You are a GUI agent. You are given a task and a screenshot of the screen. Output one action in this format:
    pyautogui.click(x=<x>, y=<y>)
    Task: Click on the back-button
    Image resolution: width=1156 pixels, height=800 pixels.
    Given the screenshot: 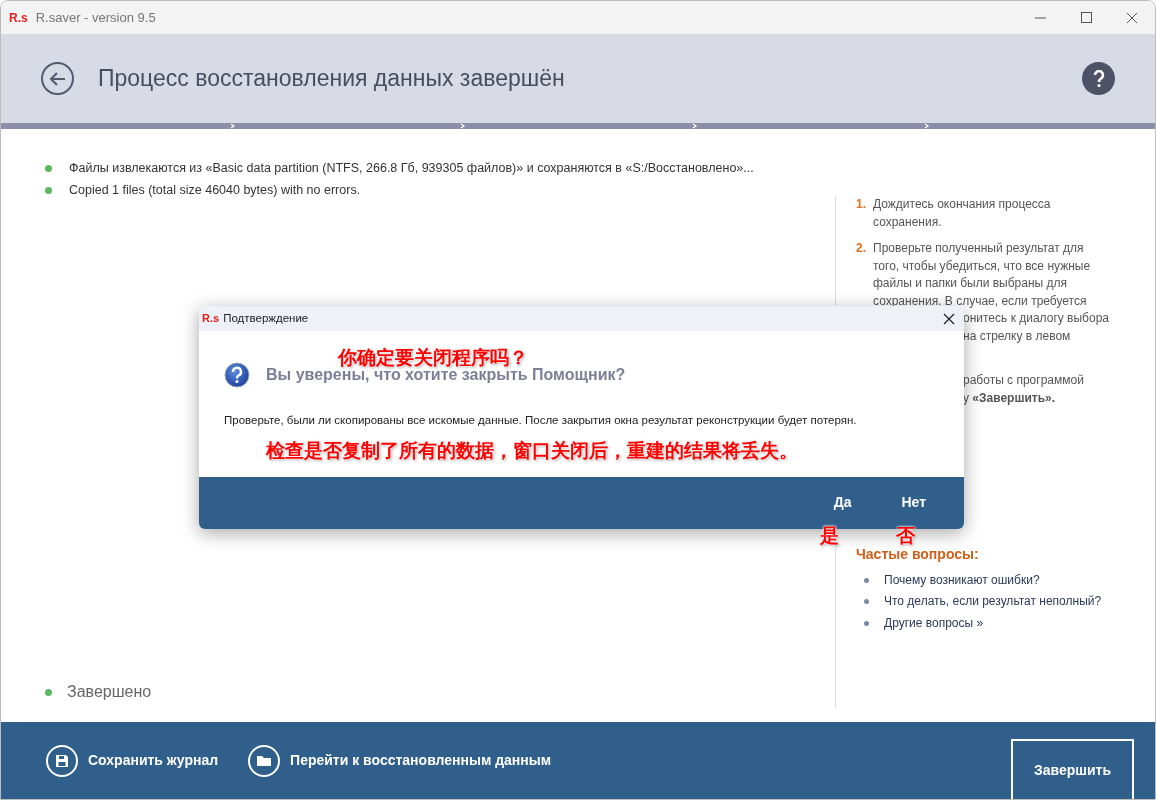 What is the action you would take?
    pyautogui.click(x=57, y=78)
    